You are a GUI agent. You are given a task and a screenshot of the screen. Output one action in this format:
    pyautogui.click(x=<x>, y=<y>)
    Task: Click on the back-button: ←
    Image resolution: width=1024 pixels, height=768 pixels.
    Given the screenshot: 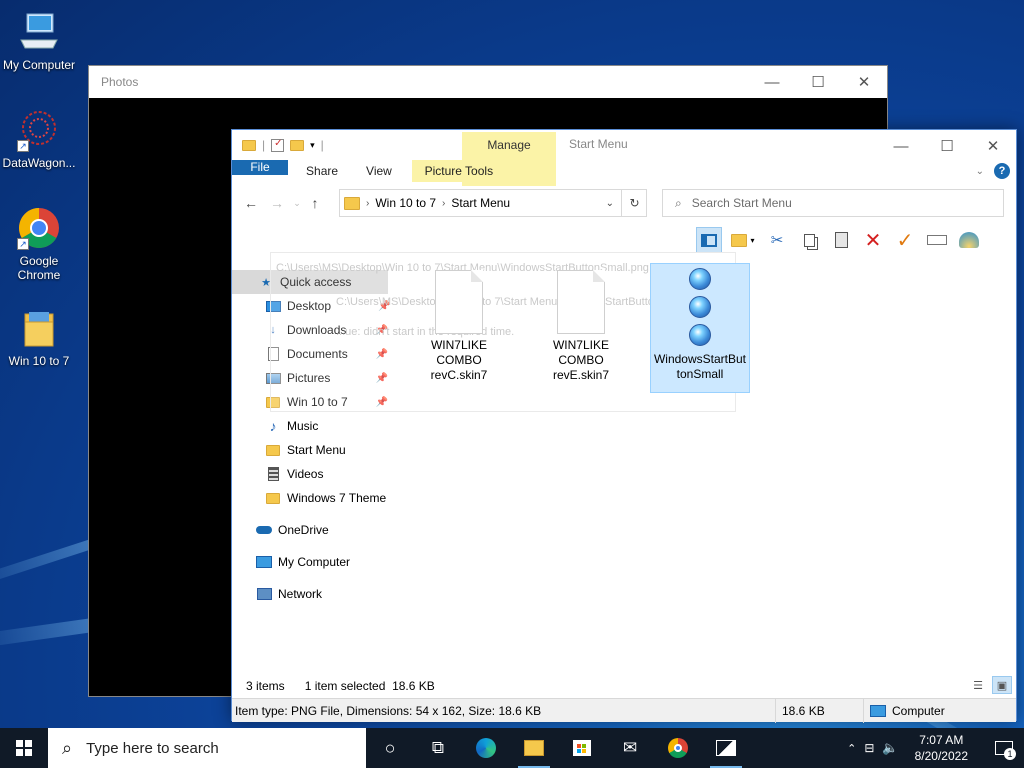 What is the action you would take?
    pyautogui.click(x=251, y=203)
    